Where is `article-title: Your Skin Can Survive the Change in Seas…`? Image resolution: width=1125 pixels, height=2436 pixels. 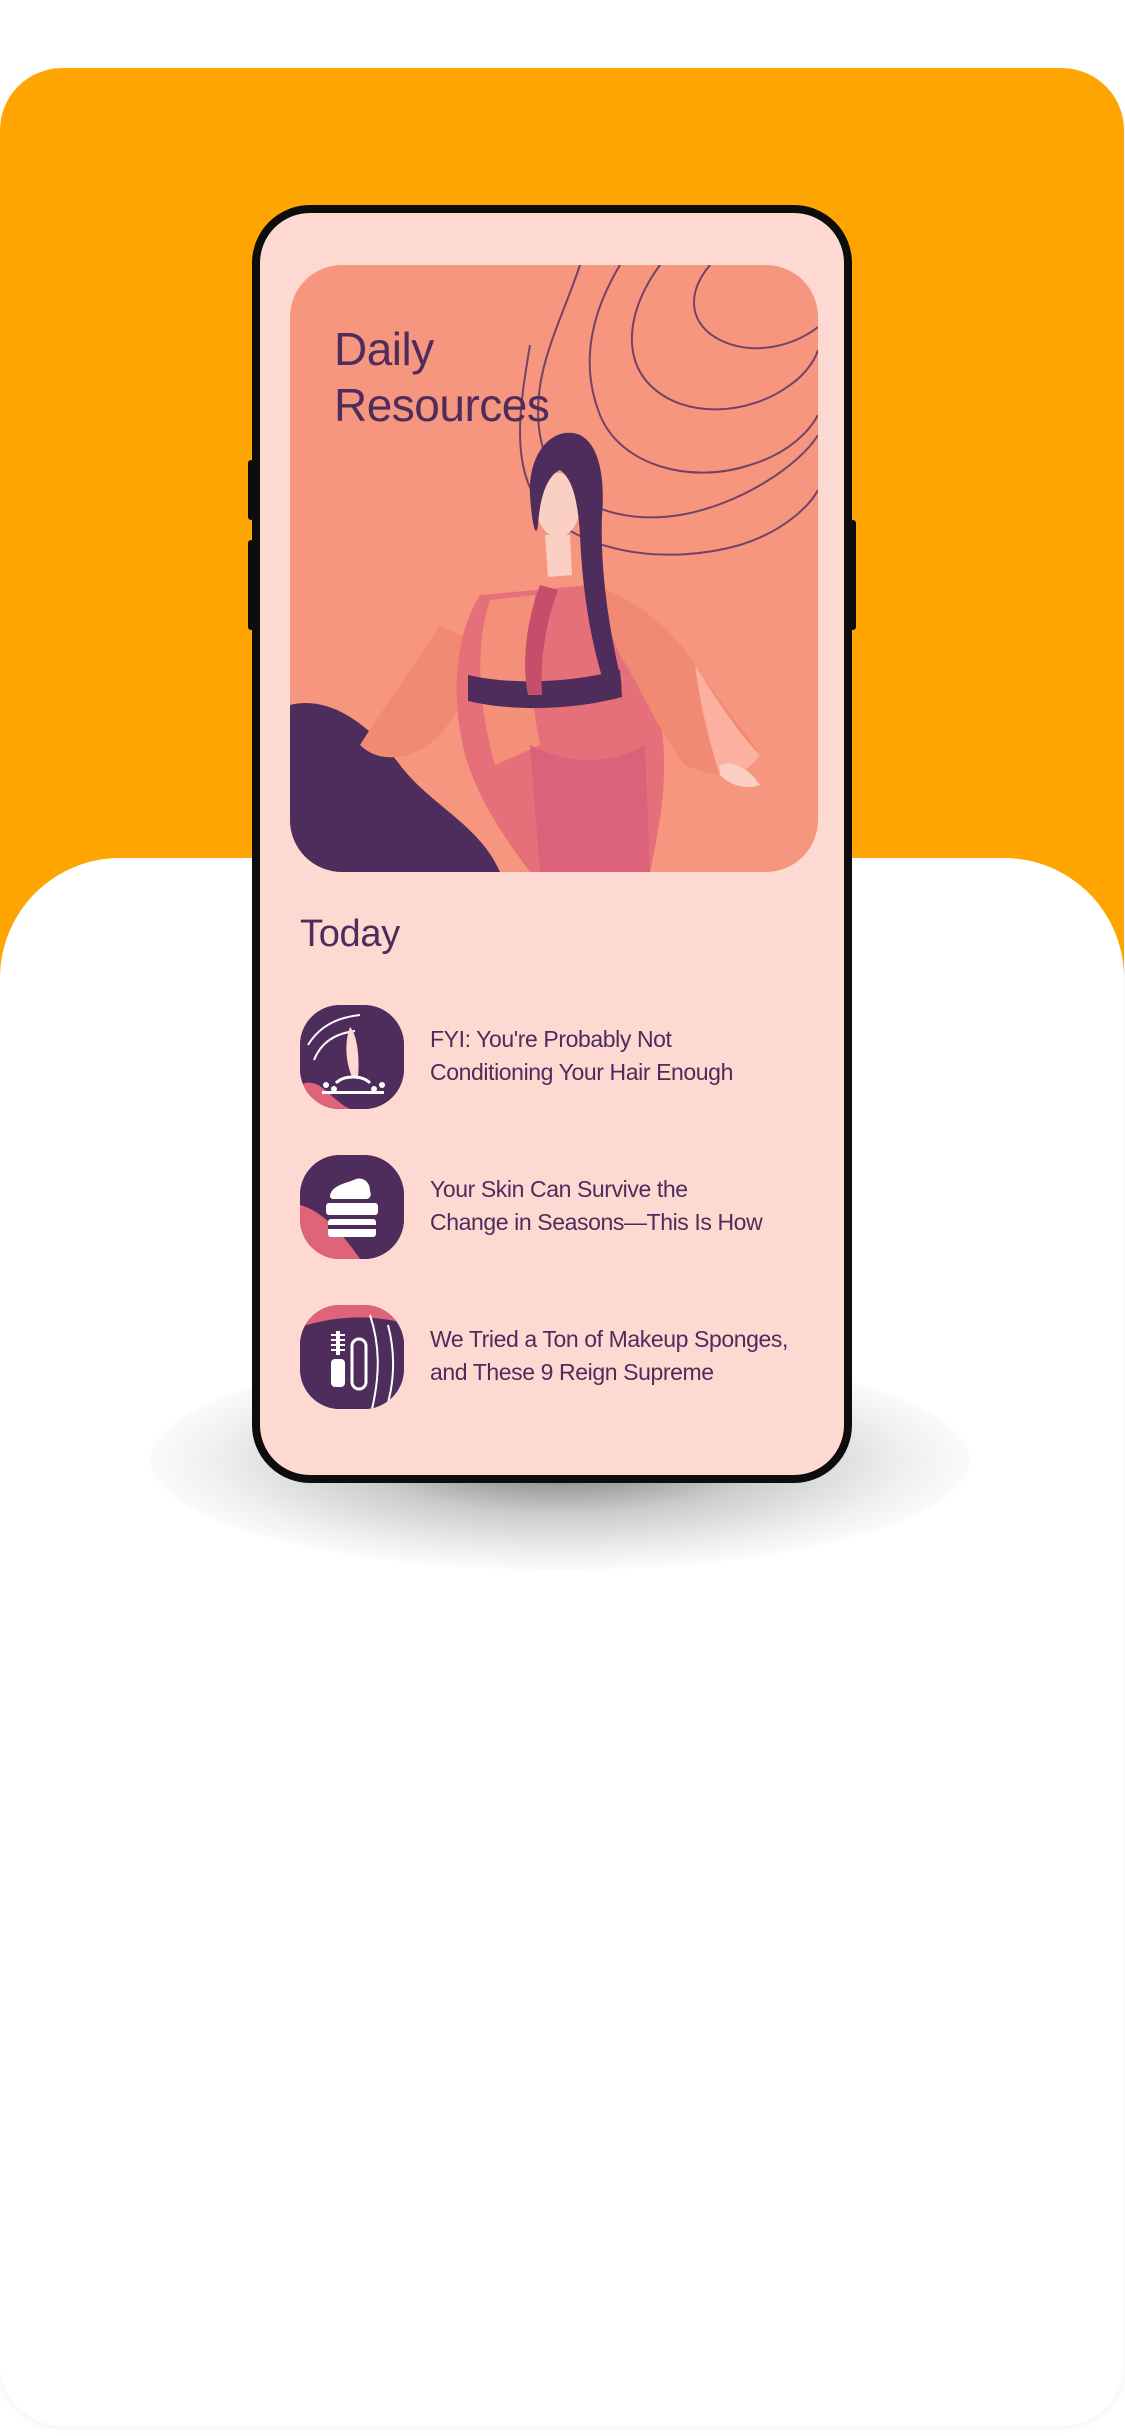
article-title: Your Skin Can Survive the Change in Seas… is located at coordinates (630, 1206).